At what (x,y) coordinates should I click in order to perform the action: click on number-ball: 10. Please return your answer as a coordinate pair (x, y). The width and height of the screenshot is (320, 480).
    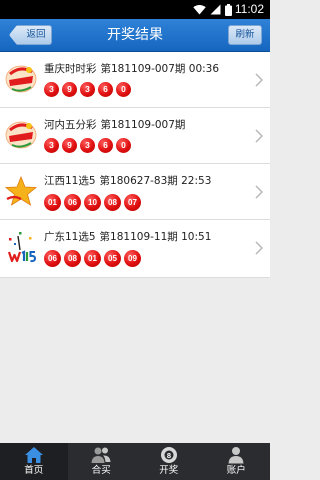
    Looking at the image, I should click on (92, 202).